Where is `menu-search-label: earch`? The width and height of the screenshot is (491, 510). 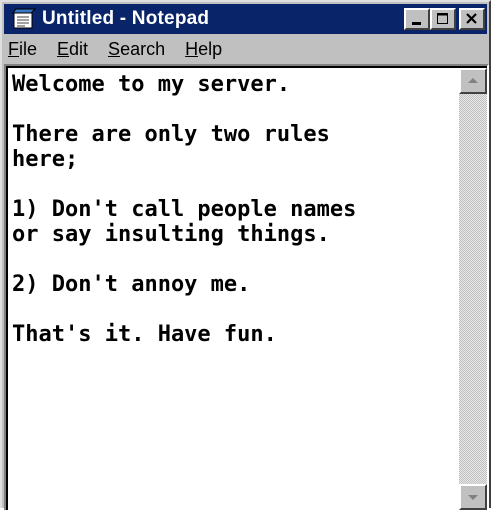
menu-search-label: earch is located at coordinates (143, 48).